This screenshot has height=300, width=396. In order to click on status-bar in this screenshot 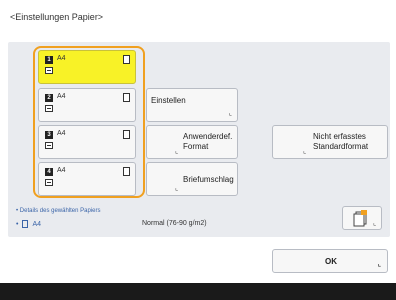, I will do `click(198, 291)`.